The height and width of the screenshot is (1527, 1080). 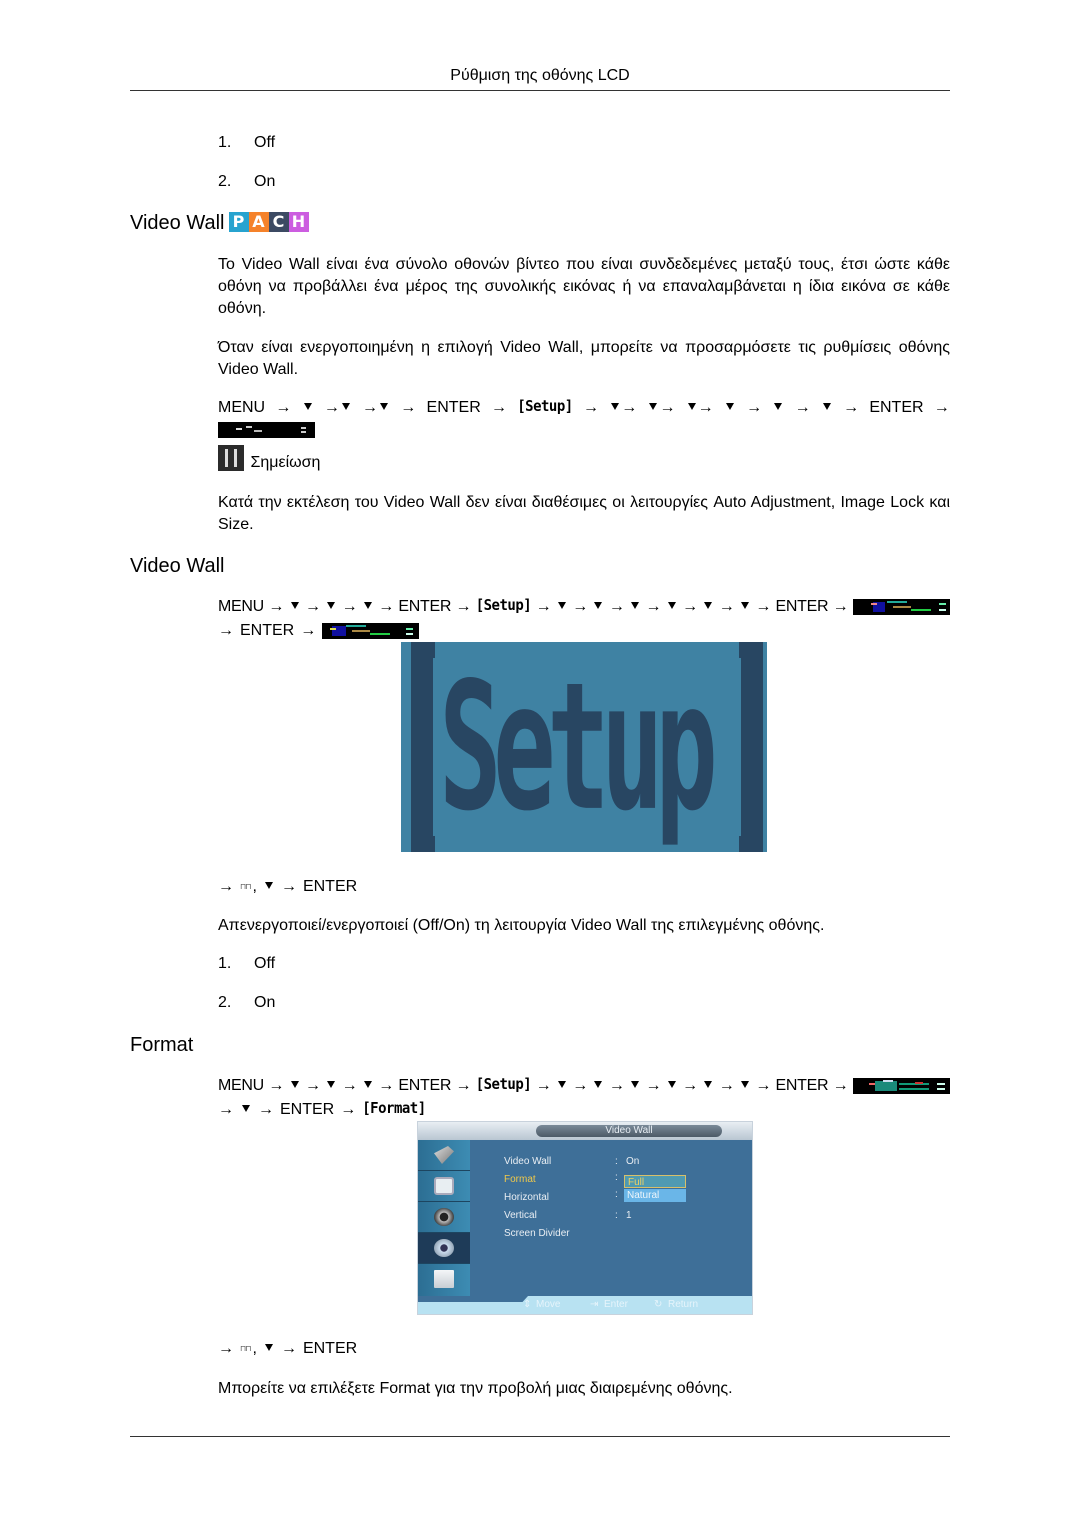 What do you see at coordinates (683, 1304) in the screenshot?
I see `footer-return: Return` at bounding box center [683, 1304].